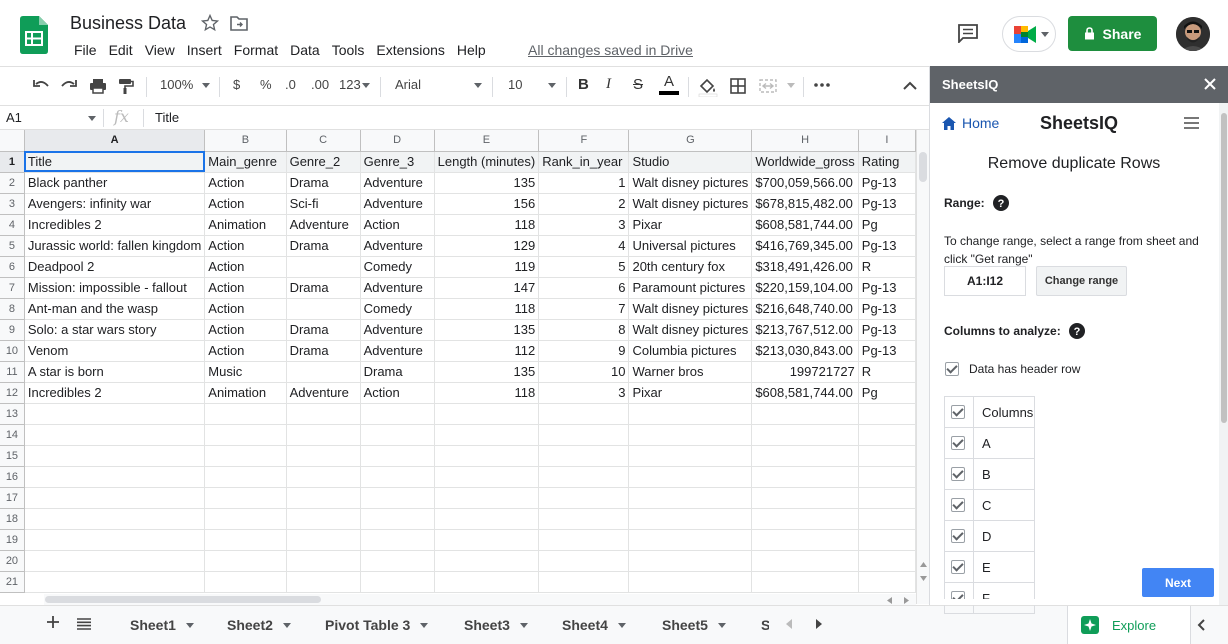  Describe the element at coordinates (638, 84) in the screenshot. I see `strikethrough-button: S` at that location.